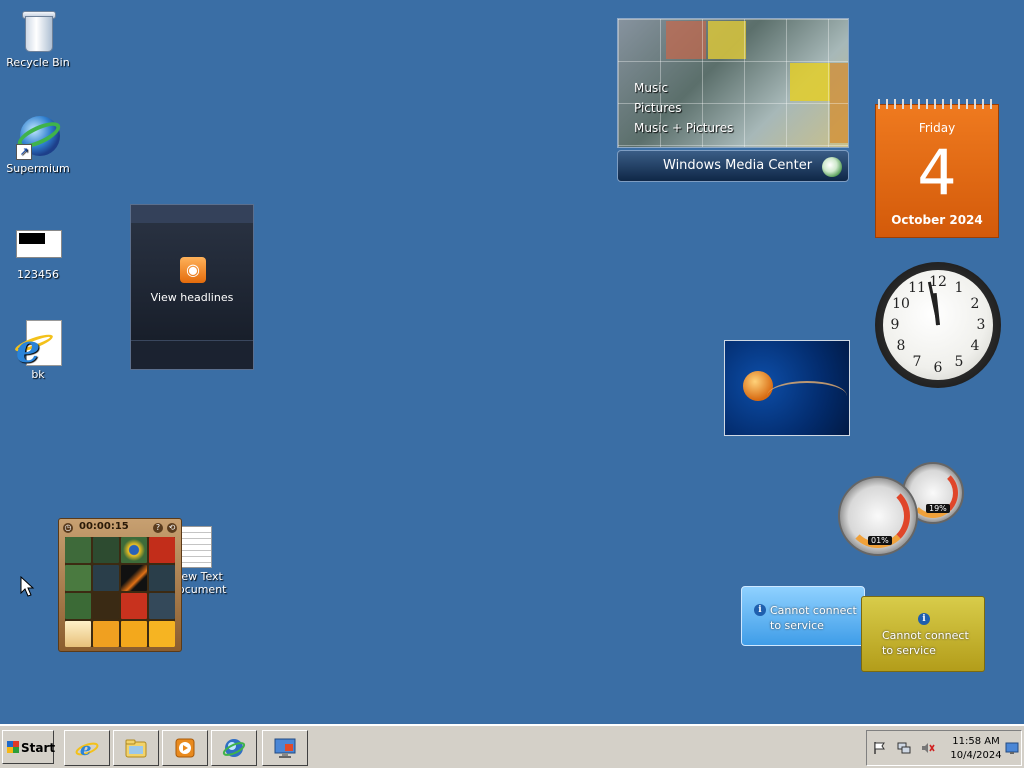 The width and height of the screenshot is (1024, 768). Describe the element at coordinates (158, 528) in the screenshot. I see `puzzle-help-icon: ?` at that location.